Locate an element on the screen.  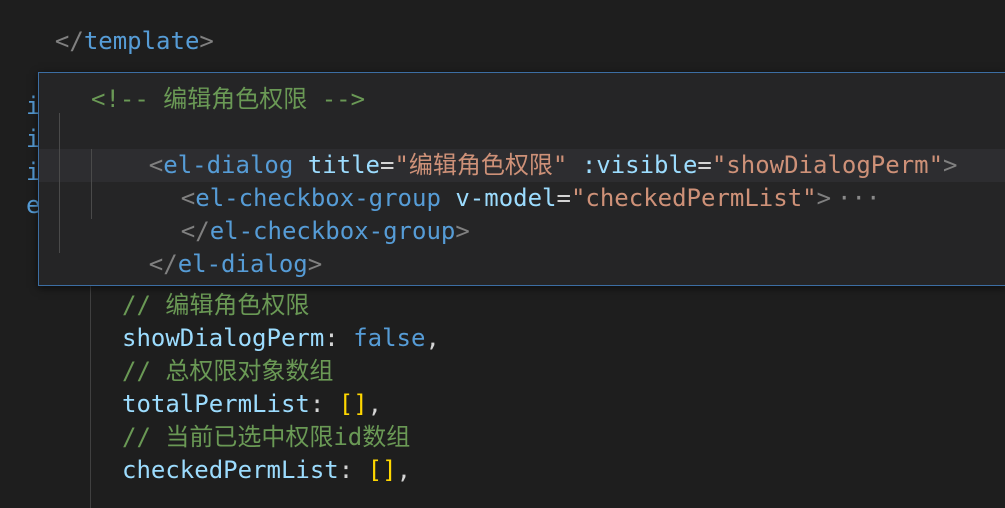
prop-checkedPermList: checkedPermList: [], is located at coordinates (267, 470).